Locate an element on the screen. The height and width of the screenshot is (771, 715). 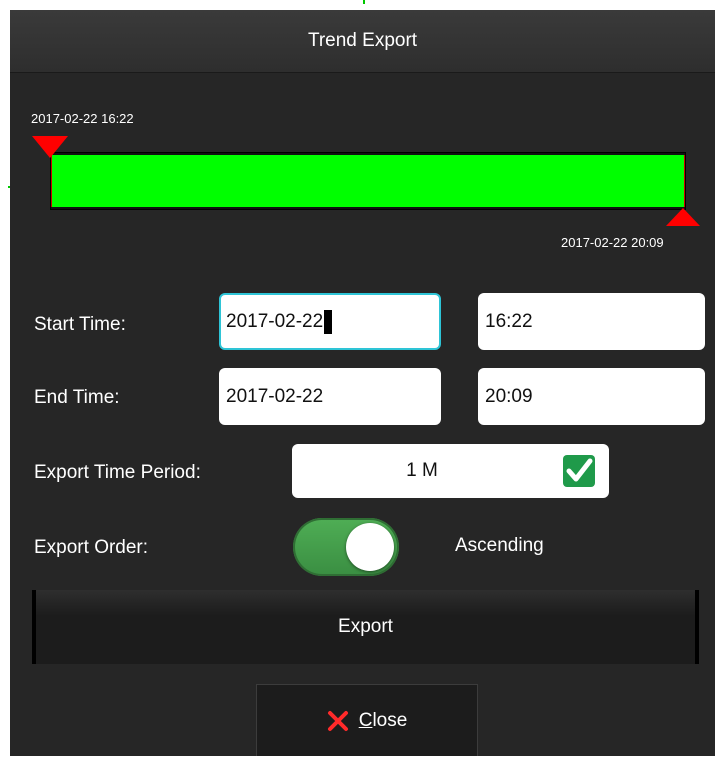
export-period-checkbox is located at coordinates (579, 471).